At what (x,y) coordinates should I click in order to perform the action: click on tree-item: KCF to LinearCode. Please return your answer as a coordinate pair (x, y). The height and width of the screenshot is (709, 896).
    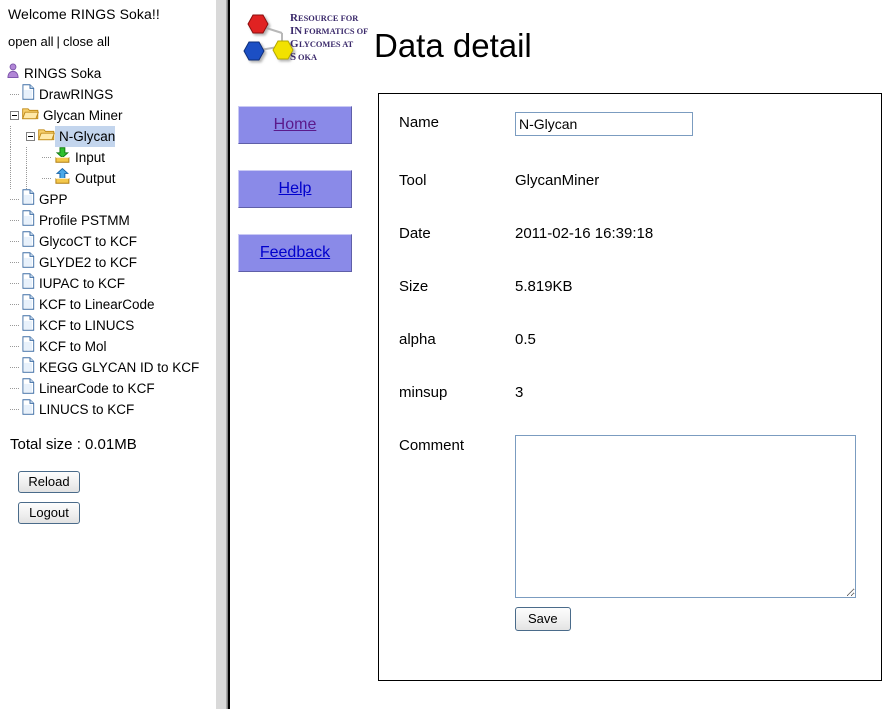
    Looking at the image, I should click on (110, 304).